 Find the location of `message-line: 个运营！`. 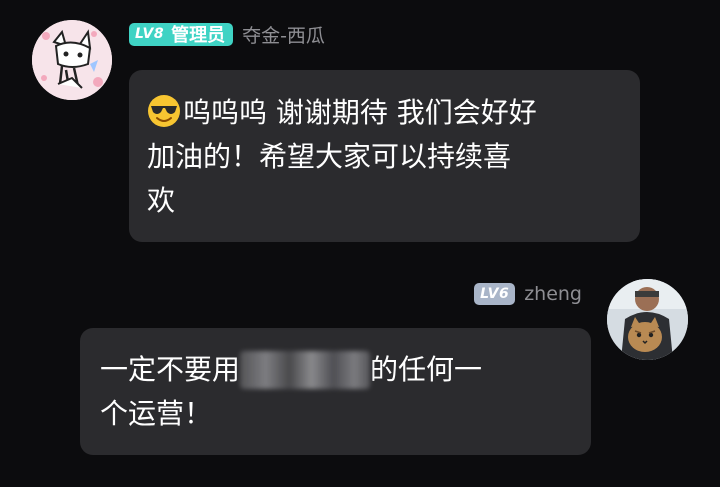

message-line: 个运营！ is located at coordinates (156, 413).